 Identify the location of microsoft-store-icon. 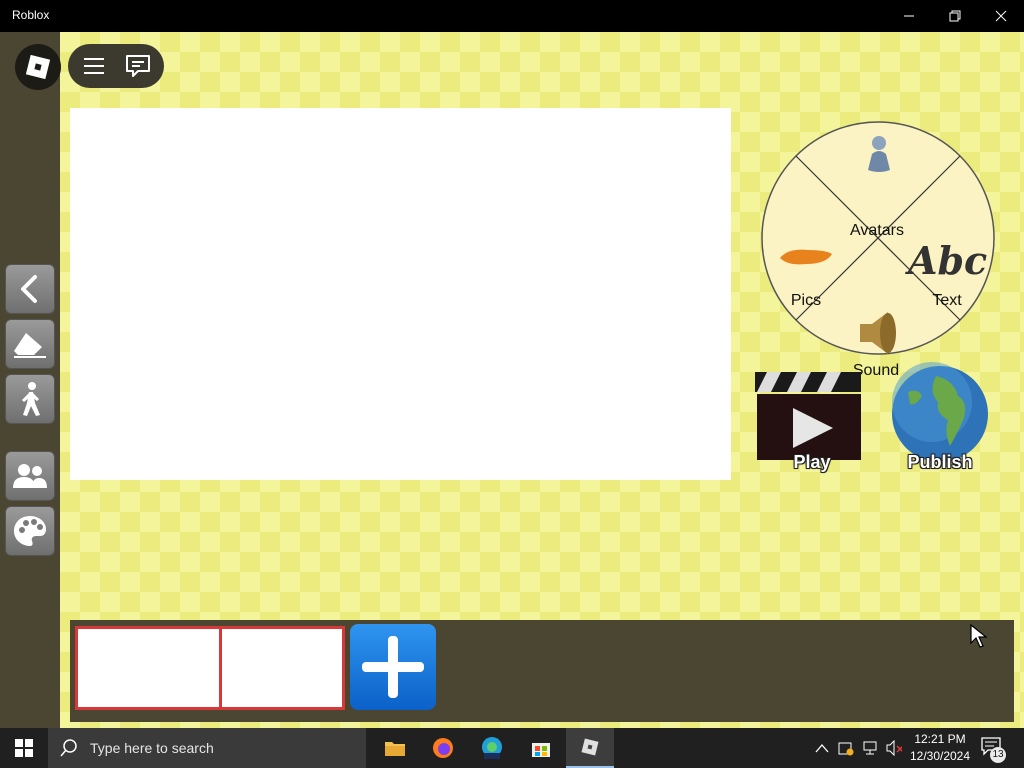
(541, 750).